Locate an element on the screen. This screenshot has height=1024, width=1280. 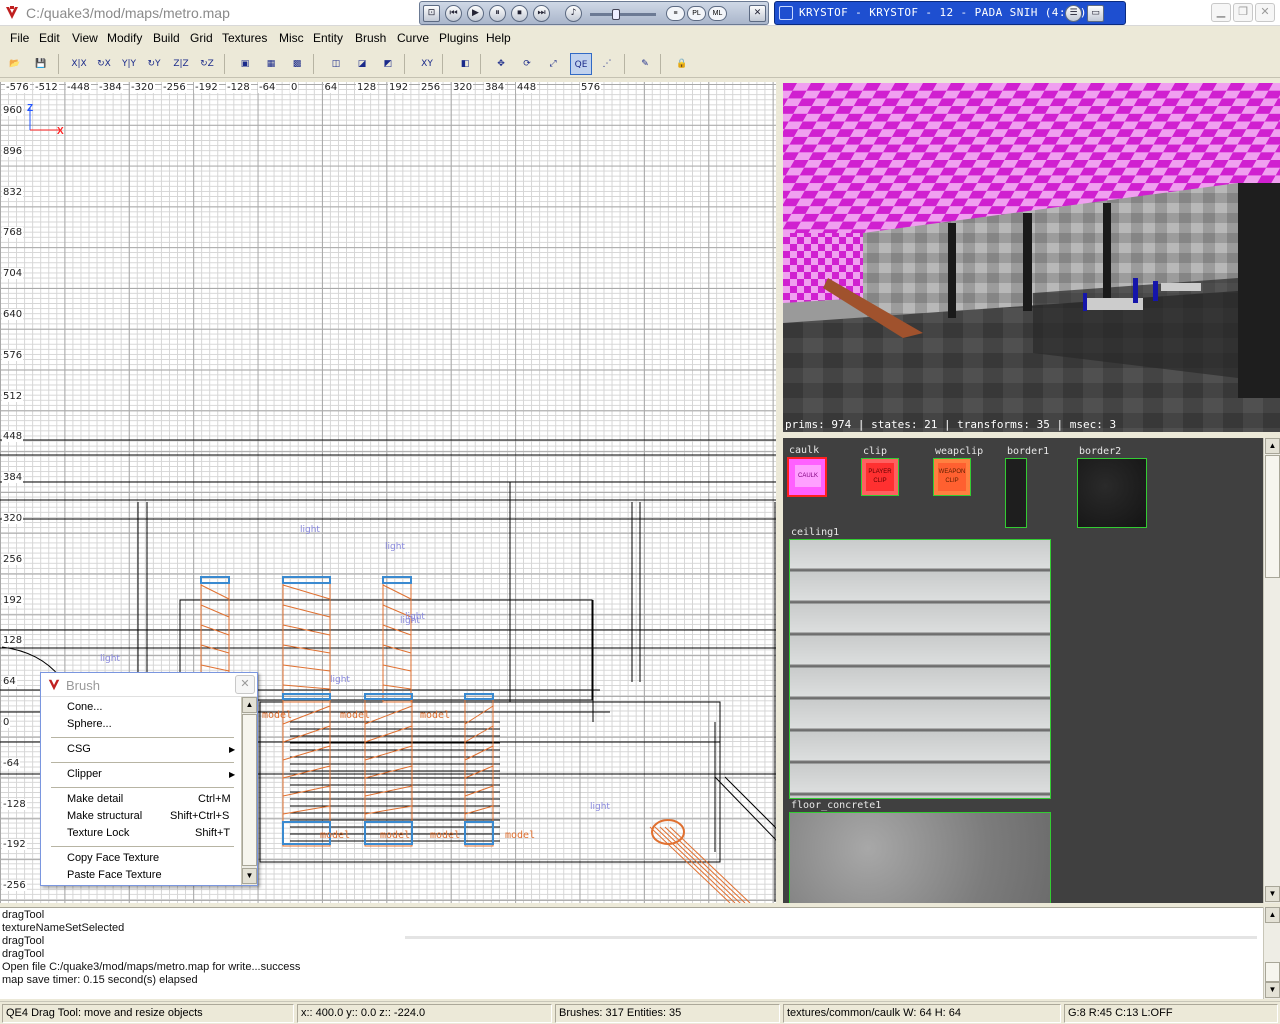
h-axis-tick: 64 is located at coordinates (331, 87).